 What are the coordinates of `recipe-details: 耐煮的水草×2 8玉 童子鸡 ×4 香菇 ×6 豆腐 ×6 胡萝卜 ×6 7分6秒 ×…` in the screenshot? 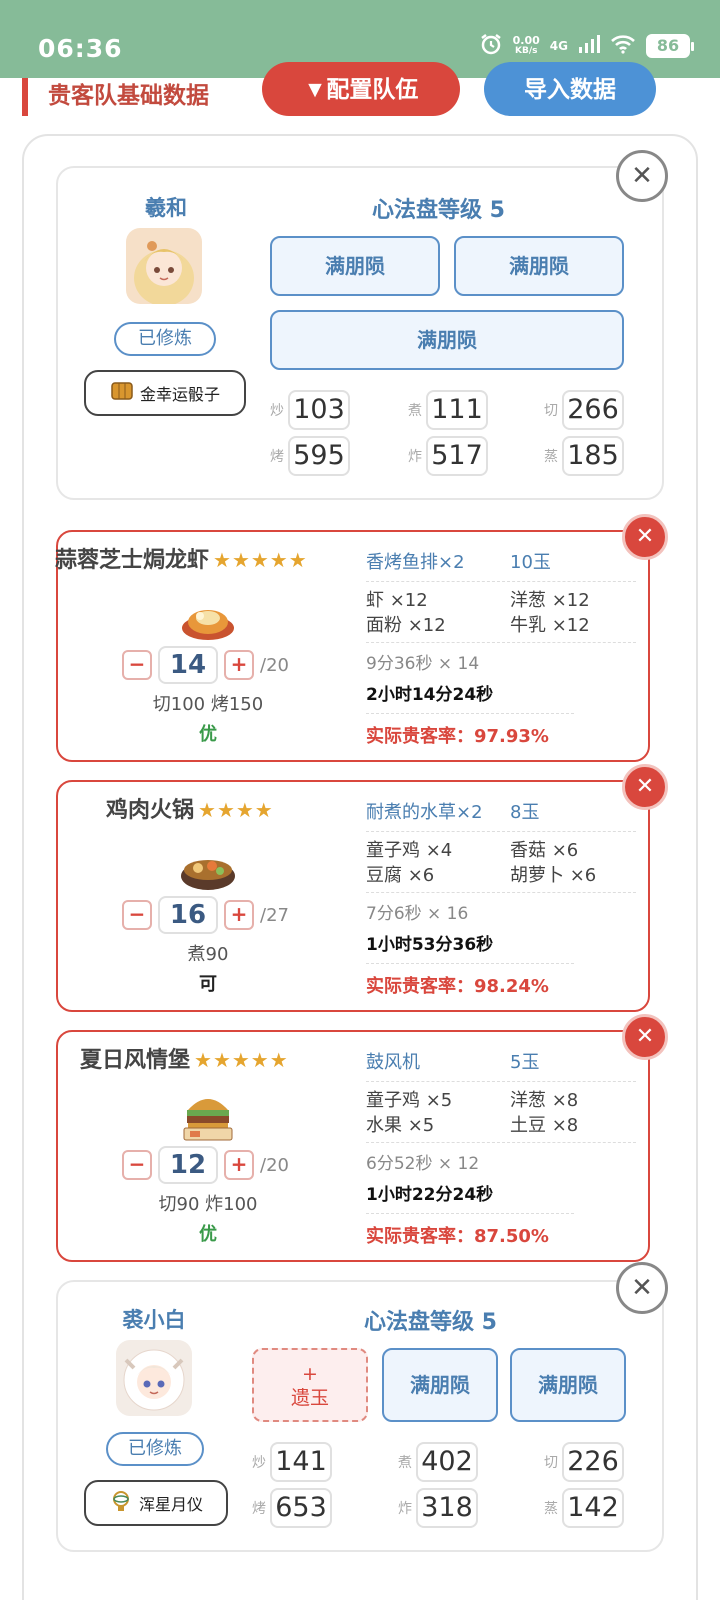 It's located at (501, 898).